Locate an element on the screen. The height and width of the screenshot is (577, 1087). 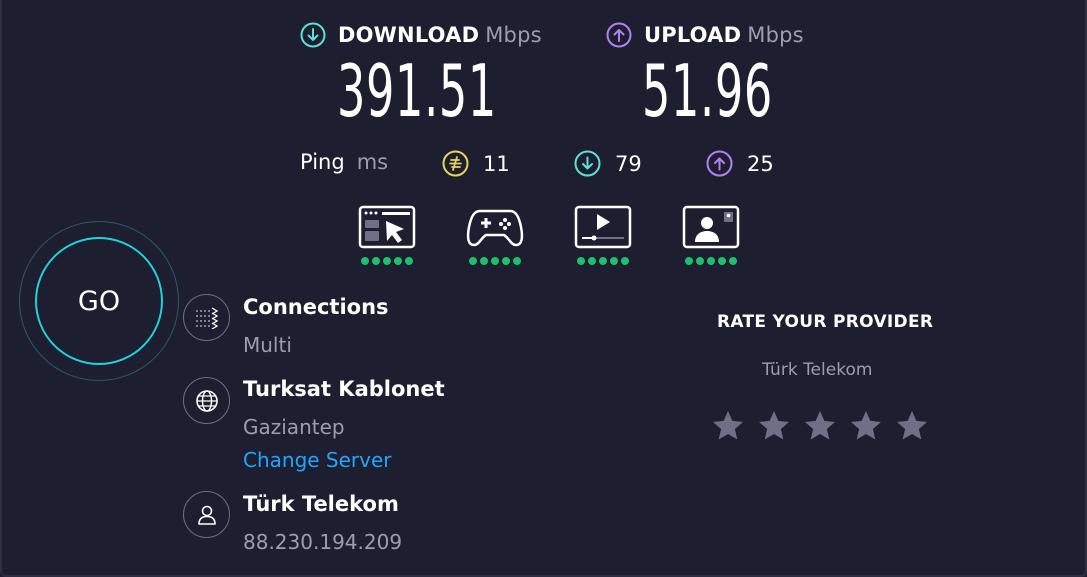
globe-icon-wrap is located at coordinates (206, 400).